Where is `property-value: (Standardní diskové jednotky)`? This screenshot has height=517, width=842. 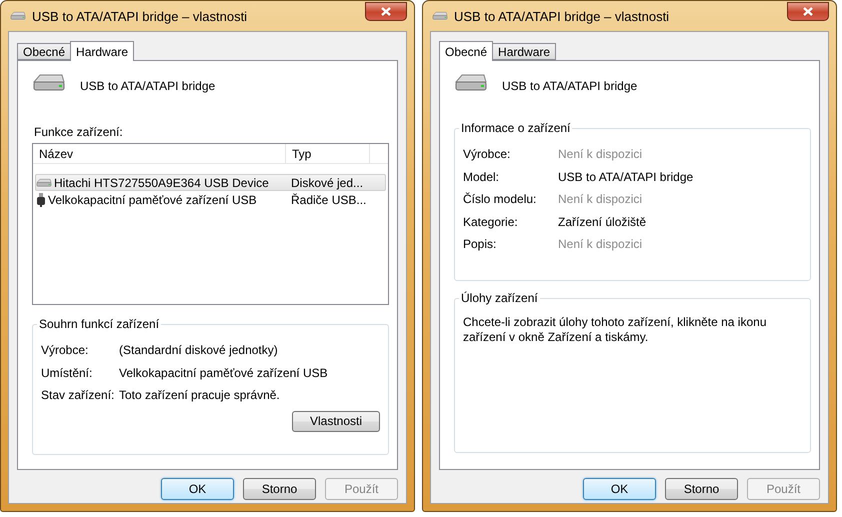 property-value: (Standardní diskové jednotky) is located at coordinates (198, 350).